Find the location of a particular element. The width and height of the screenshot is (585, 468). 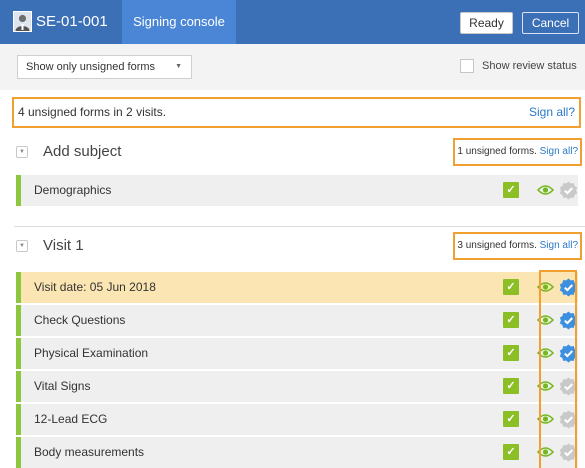

summary-text: 4 unsigned forms in 2 visits. is located at coordinates (92, 112).